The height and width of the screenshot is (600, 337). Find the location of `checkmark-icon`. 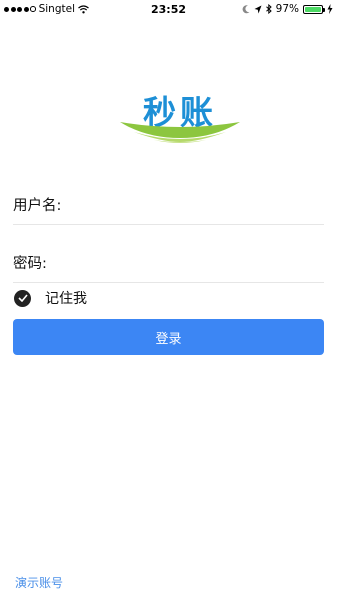

checkmark-icon is located at coordinates (22, 298).